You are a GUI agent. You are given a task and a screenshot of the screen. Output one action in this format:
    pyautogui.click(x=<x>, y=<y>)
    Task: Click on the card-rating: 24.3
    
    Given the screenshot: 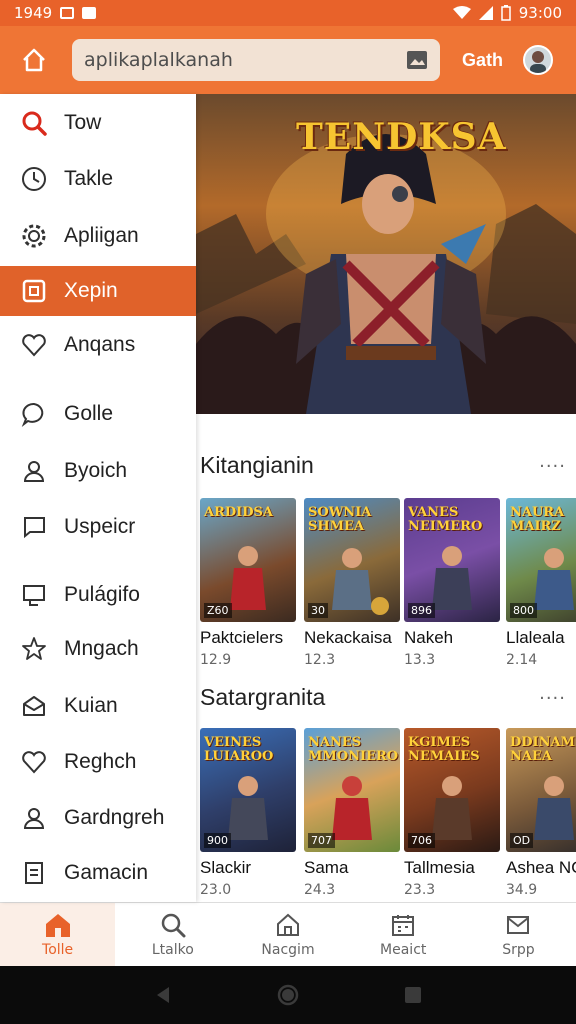 What is the action you would take?
    pyautogui.click(x=320, y=890)
    